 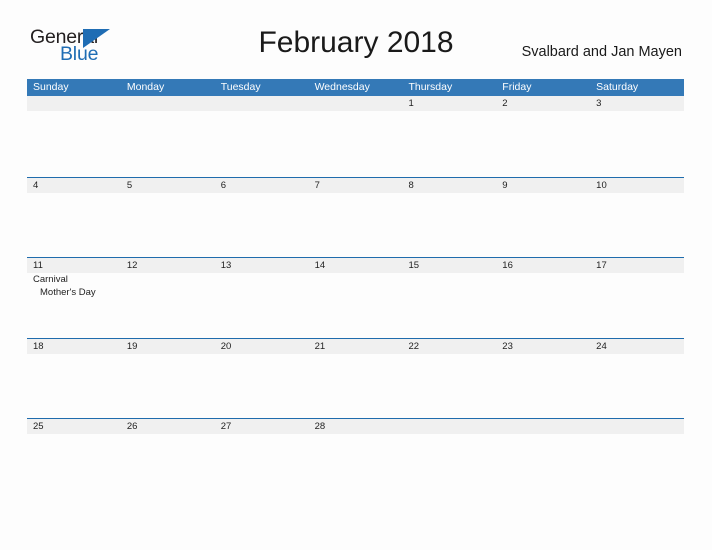 I want to click on week-day-numbers: 11 12 13 14 15 16 17, so click(x=355, y=265).